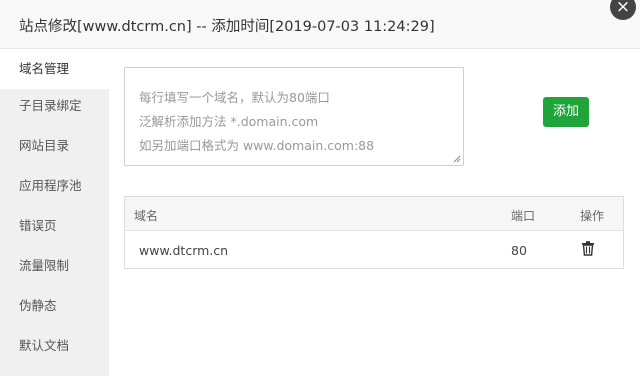  I want to click on sidebar-item-domain-management: 域名管理, so click(54, 69).